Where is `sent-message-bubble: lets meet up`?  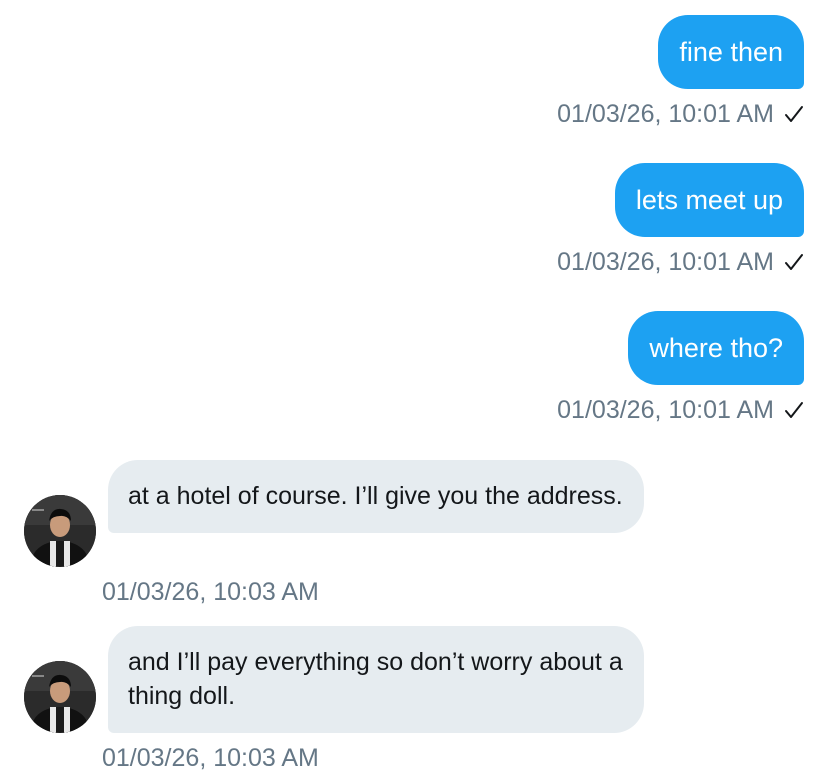 sent-message-bubble: lets meet up is located at coordinates (709, 200).